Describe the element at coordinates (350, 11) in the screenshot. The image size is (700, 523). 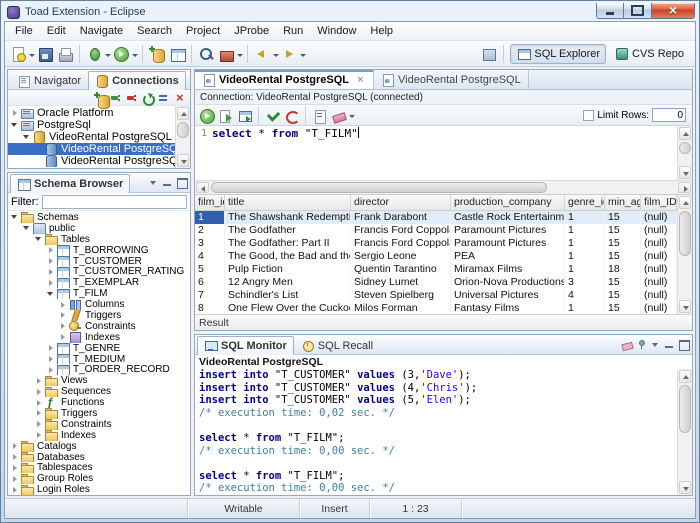
I see `titlebar: Toad Extension - Eclipse` at that location.